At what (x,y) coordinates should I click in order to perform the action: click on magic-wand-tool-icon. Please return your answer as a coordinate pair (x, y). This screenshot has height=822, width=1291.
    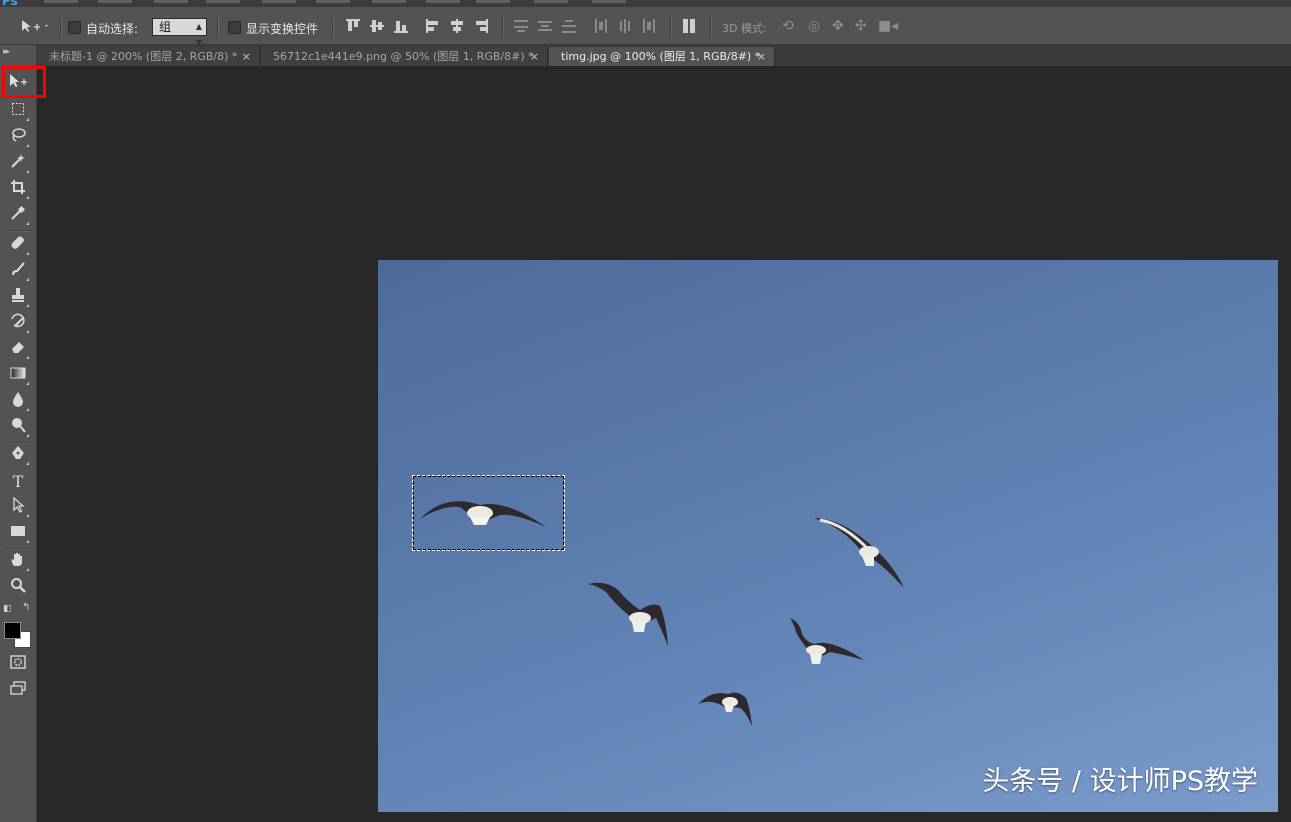
    Looking at the image, I should click on (18, 164).